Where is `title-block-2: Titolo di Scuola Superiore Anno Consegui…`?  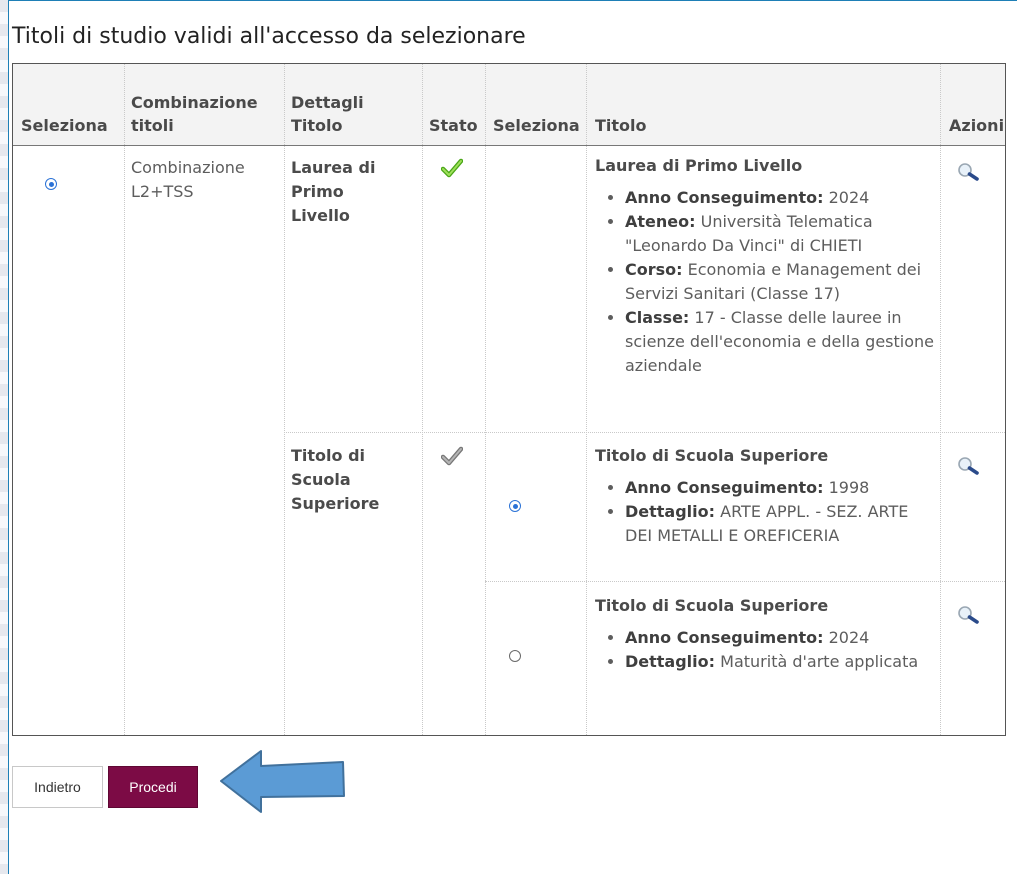
title-block-2: Titolo di Scuola Superiore Anno Consegui… is located at coordinates (765, 496).